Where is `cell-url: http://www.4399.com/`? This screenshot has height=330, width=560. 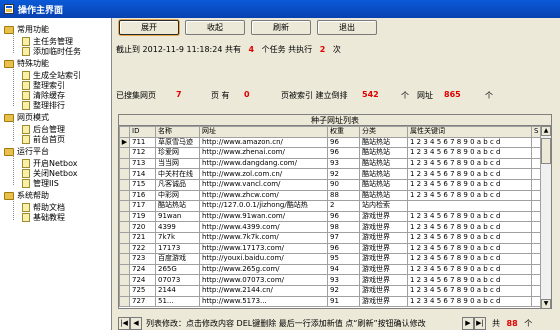 cell-url: http://www.4399.com/ is located at coordinates (263, 227).